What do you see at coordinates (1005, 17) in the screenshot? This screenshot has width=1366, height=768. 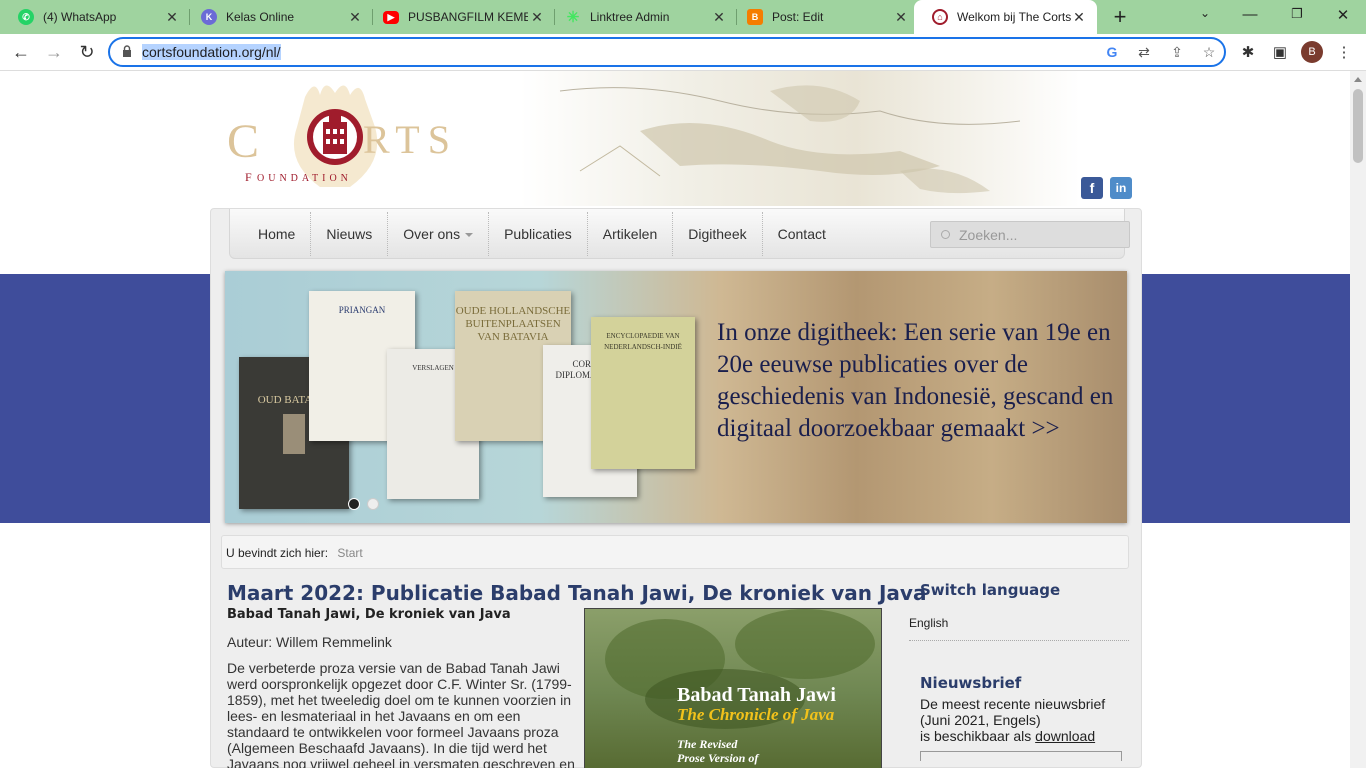 I see `tab-corts: ⌂ Welkom bij The Corts ✕` at bounding box center [1005, 17].